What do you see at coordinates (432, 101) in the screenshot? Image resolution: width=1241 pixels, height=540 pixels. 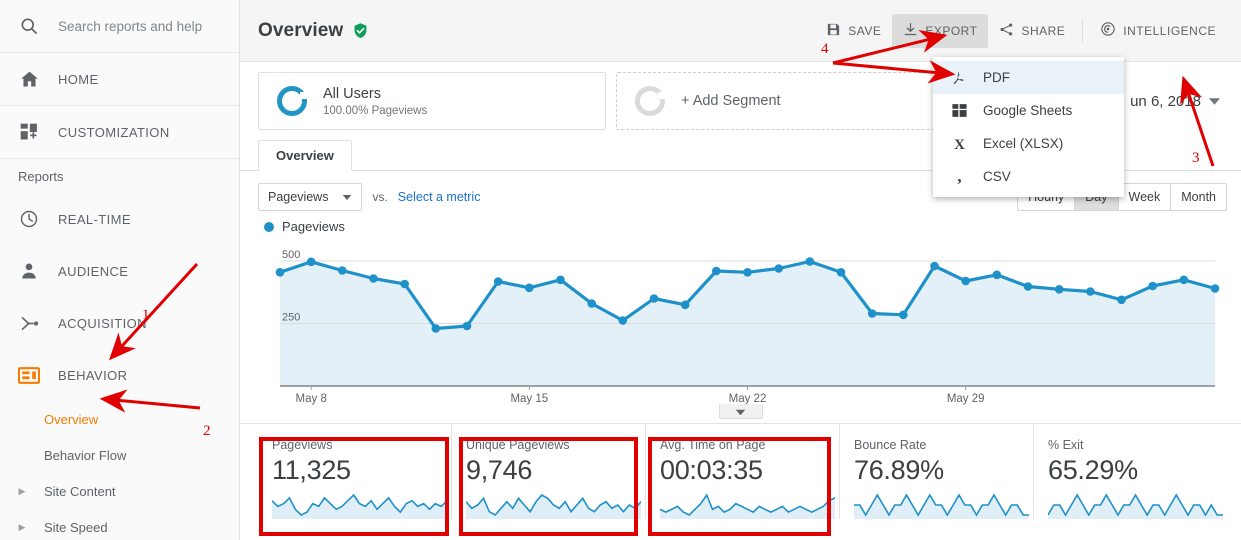 I see `segment-all-users: All Users 100.00% Pageviews` at bounding box center [432, 101].